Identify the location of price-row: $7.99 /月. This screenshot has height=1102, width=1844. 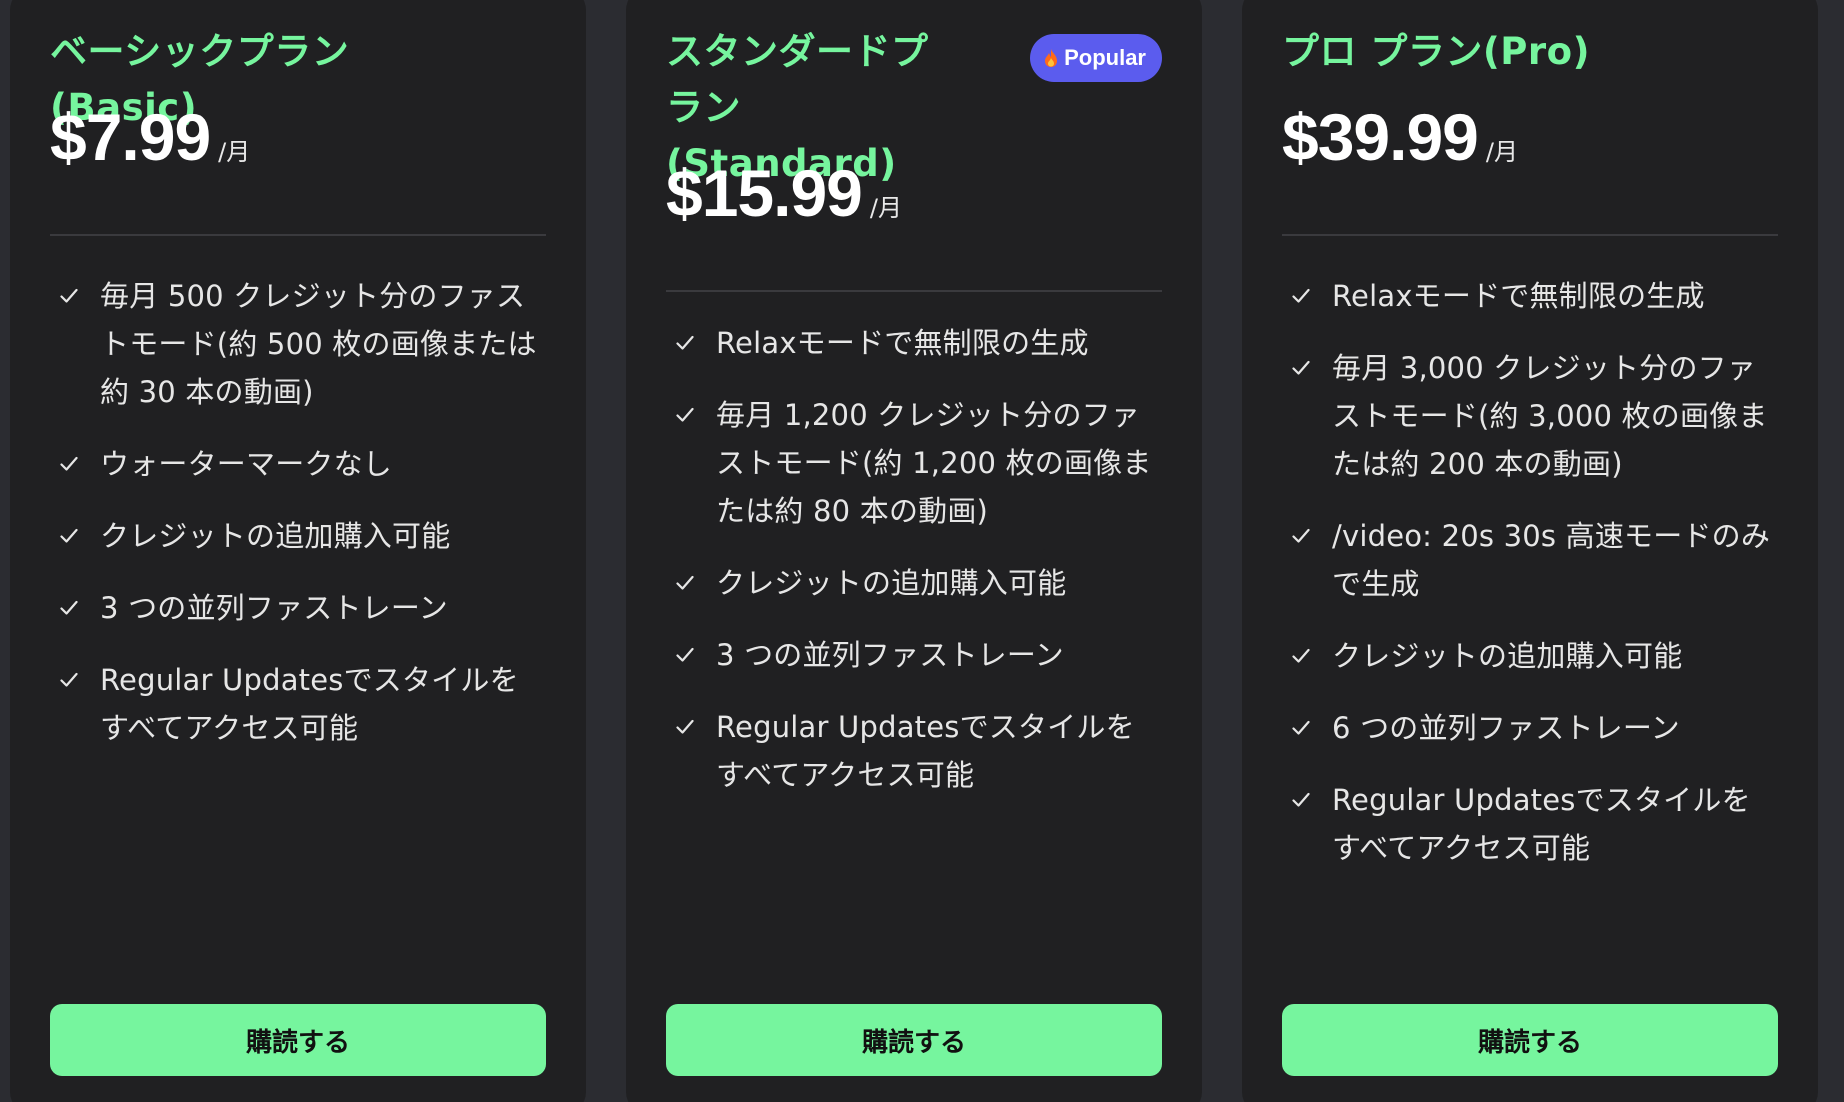
(150, 137).